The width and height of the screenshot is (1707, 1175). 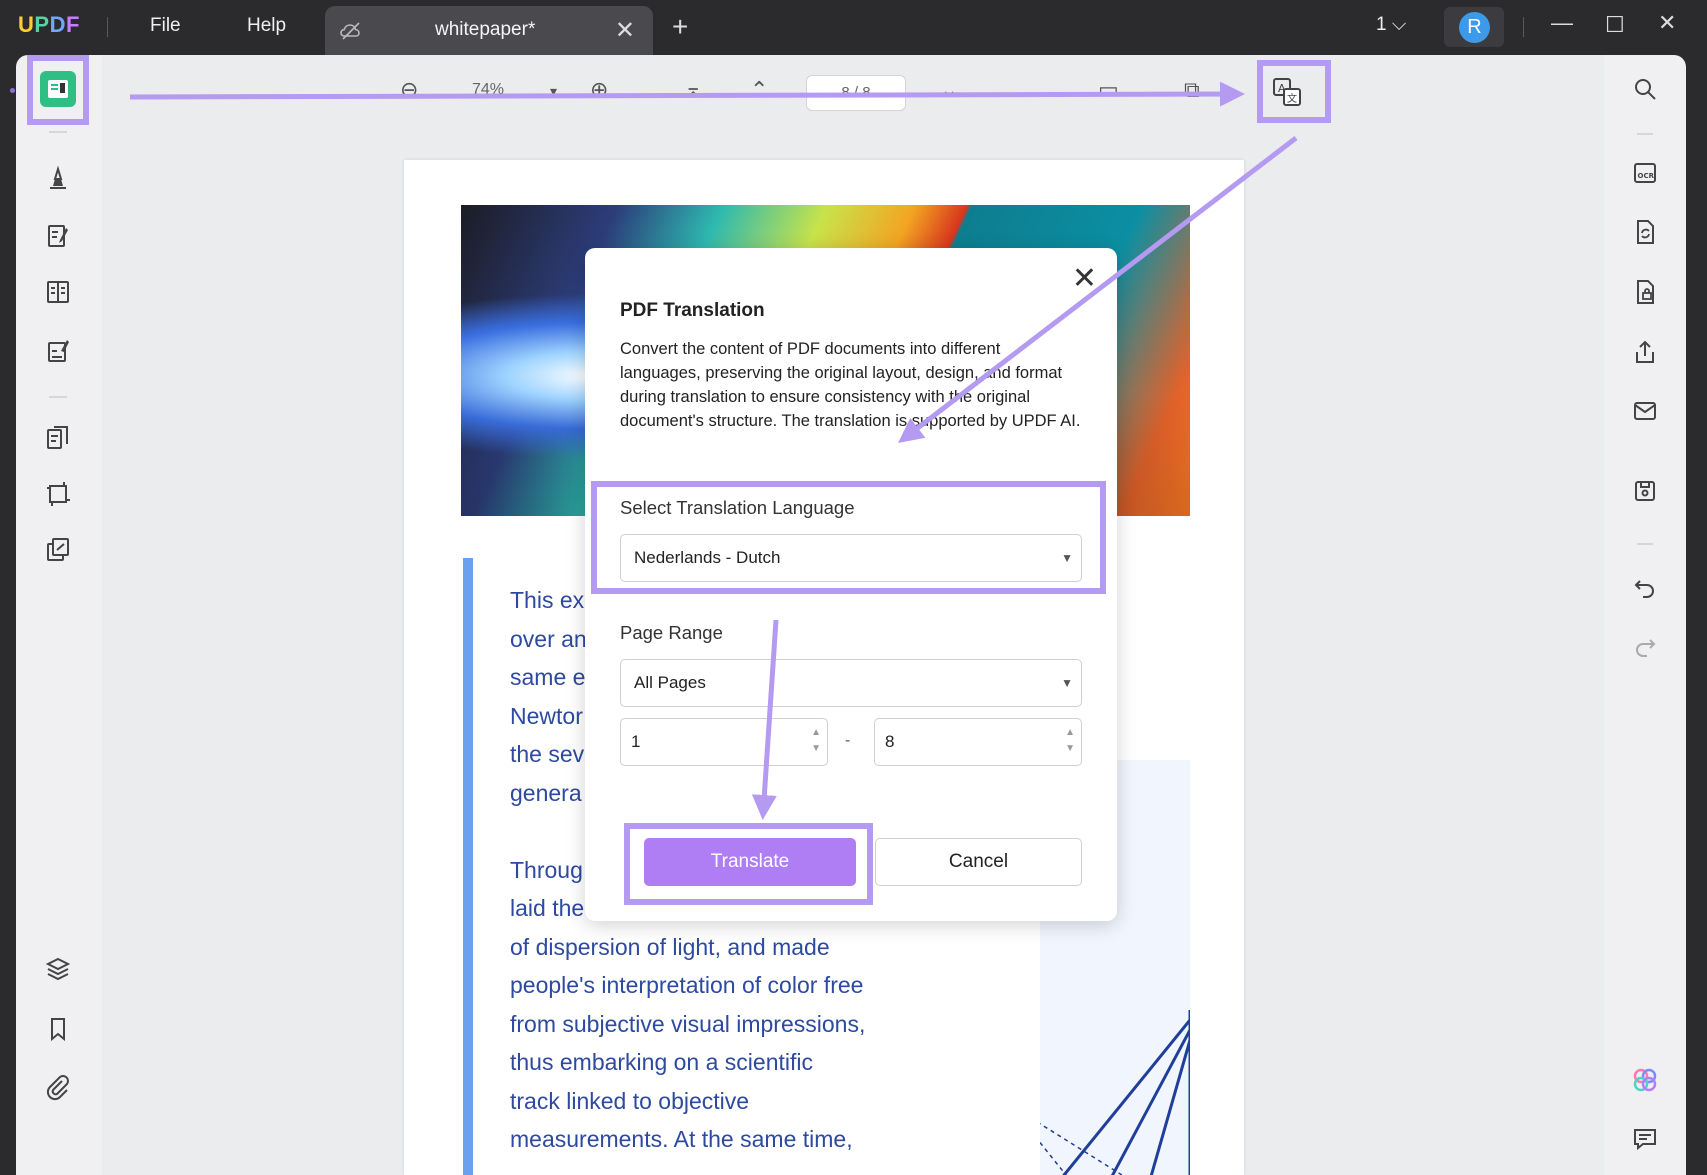 I want to click on highlight-translate-button, so click(x=748, y=864).